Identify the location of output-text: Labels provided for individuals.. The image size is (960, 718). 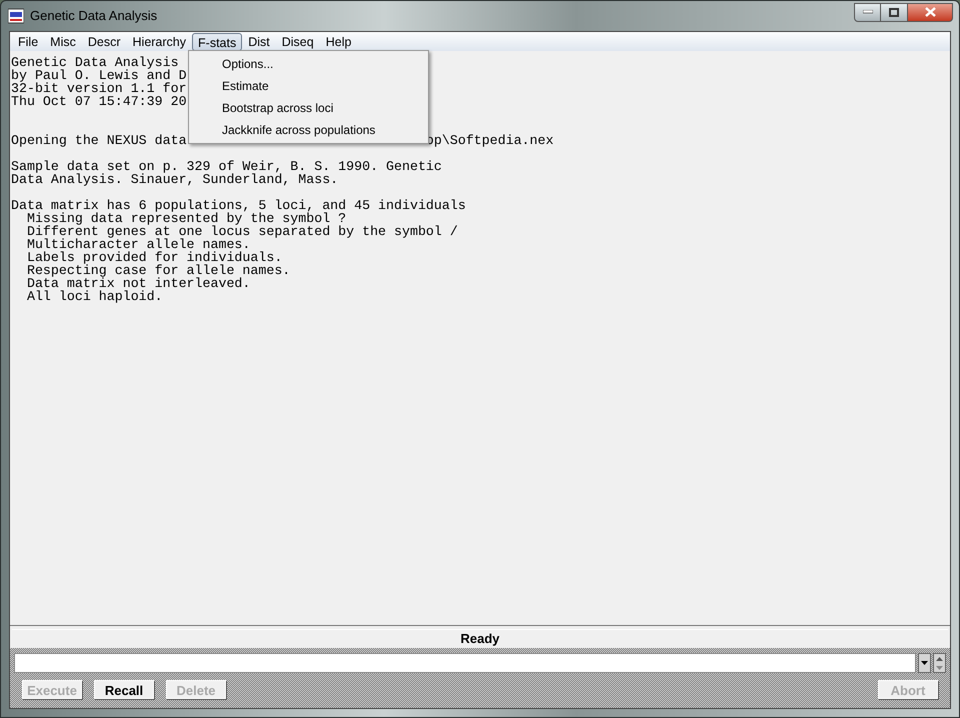
(154, 257).